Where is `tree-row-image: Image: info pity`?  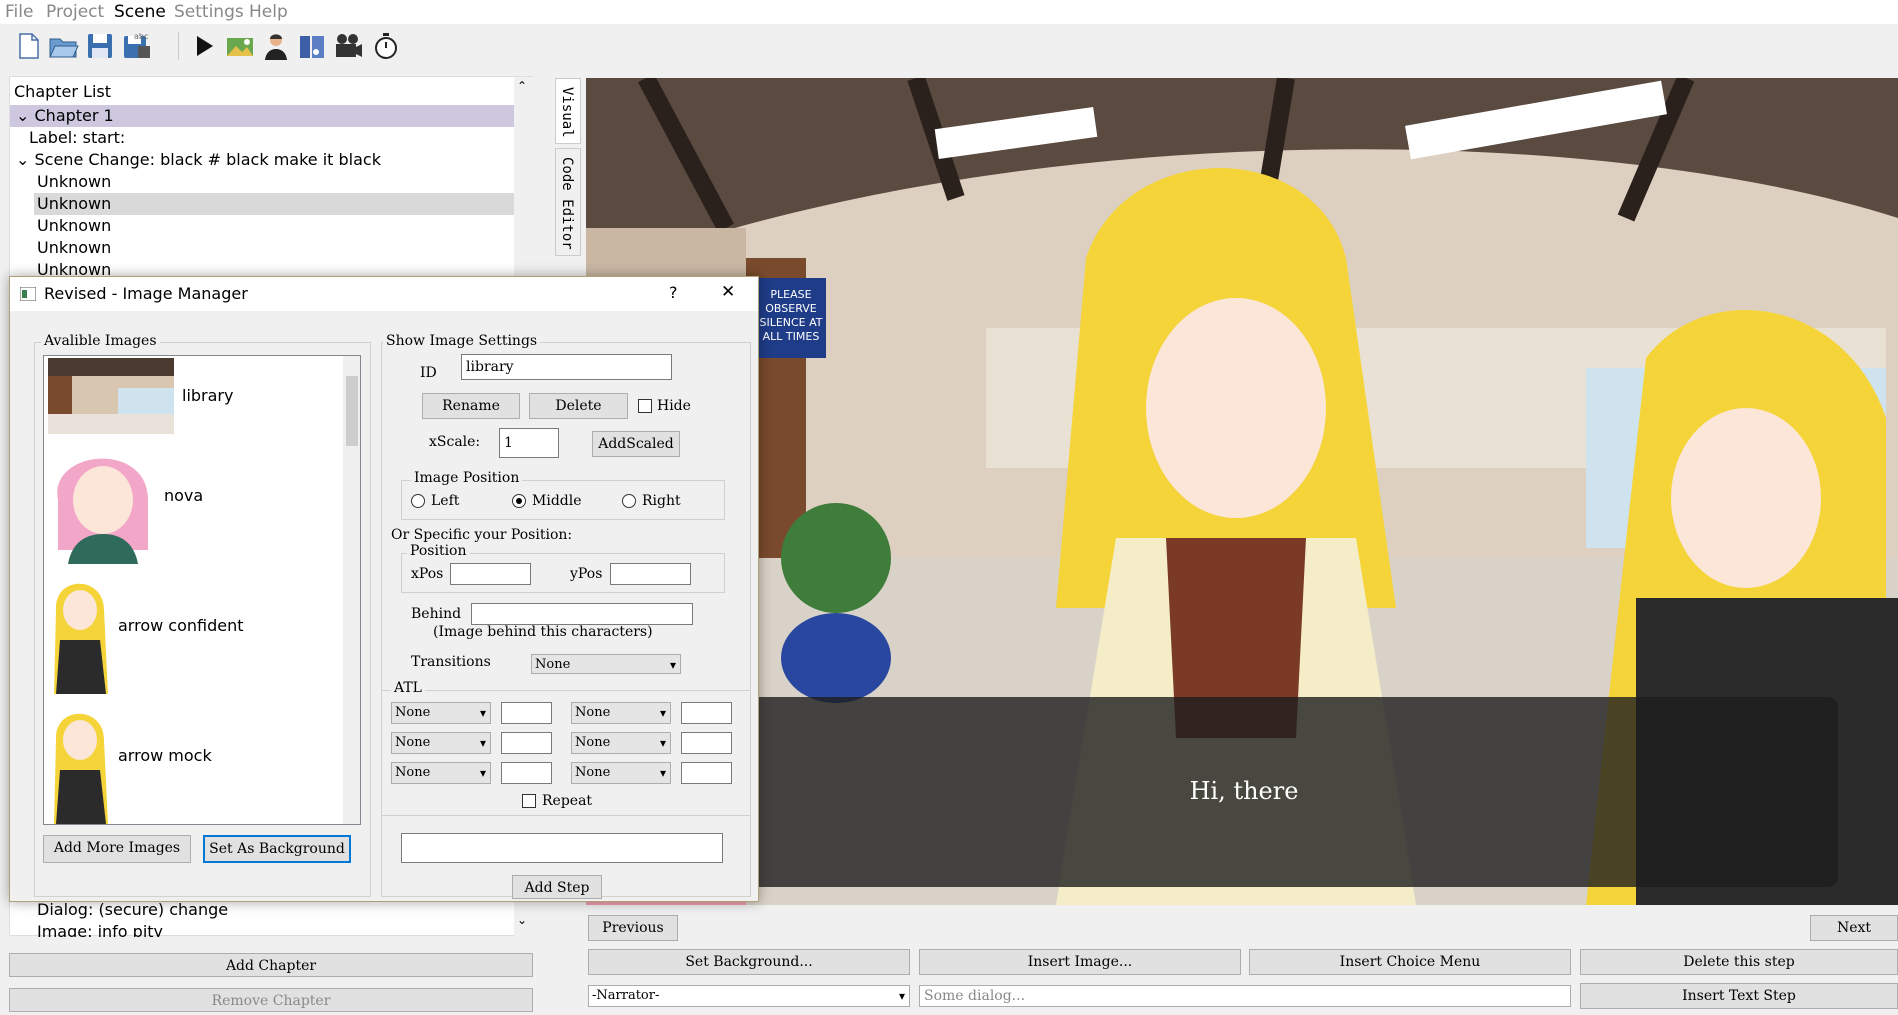 tree-row-image: Image: info pity is located at coordinates (100, 929).